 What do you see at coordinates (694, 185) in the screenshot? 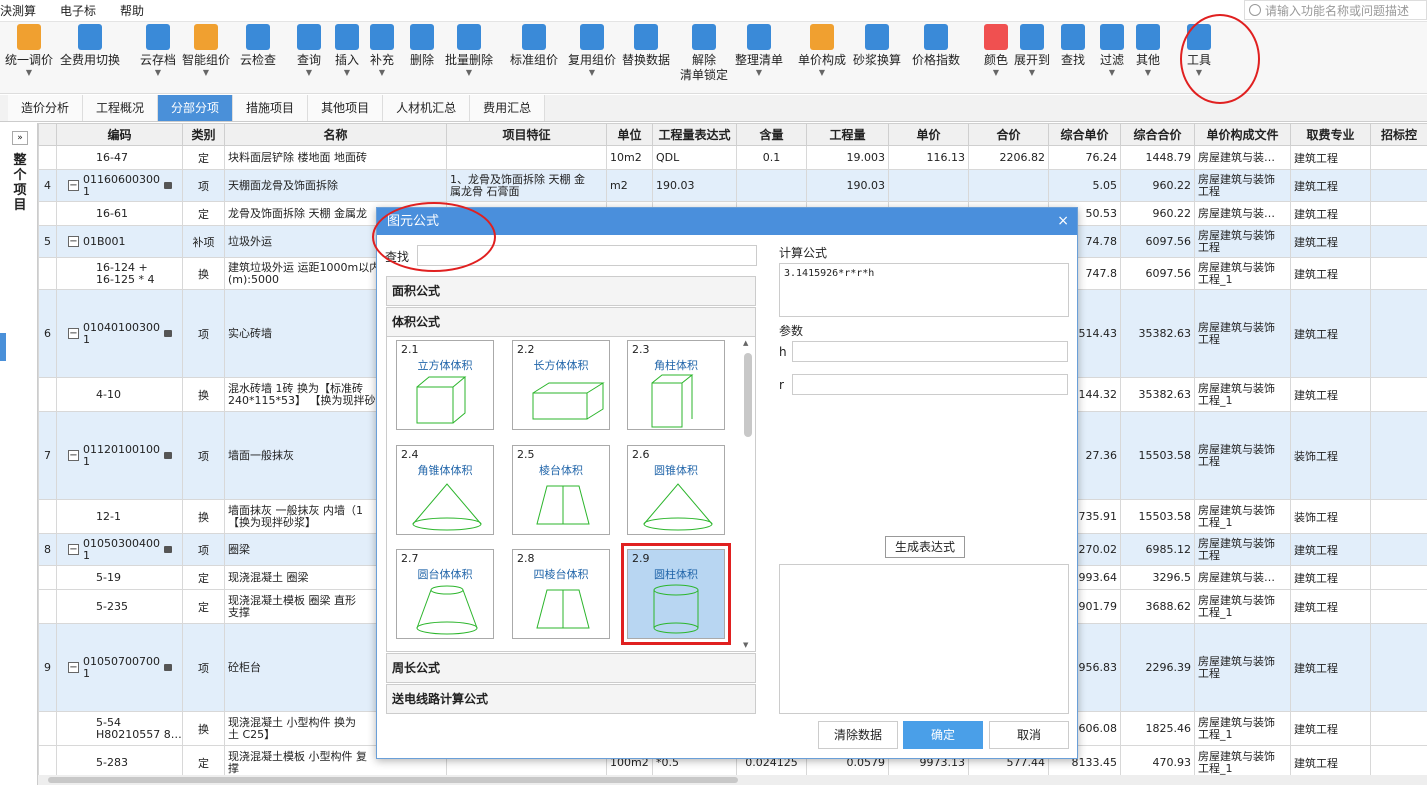
I see `expr-cell: 190.03` at bounding box center [694, 185].